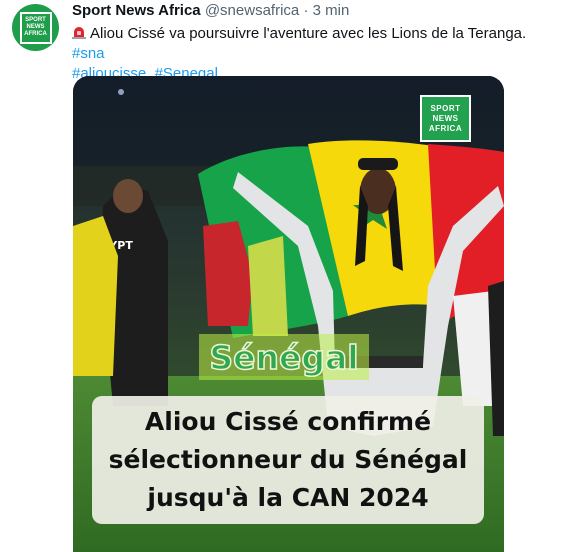 The image size is (573, 552). I want to click on tweet-header: Sport News Africa @snewsafrica · 3 min, so click(210, 10).